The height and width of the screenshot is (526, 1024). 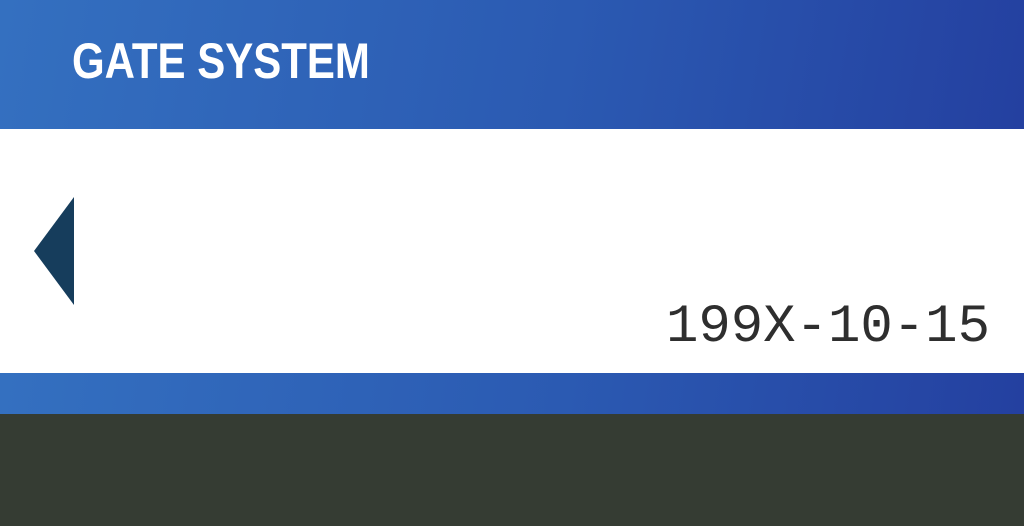 I want to click on back-arrow-icon, so click(x=54, y=251).